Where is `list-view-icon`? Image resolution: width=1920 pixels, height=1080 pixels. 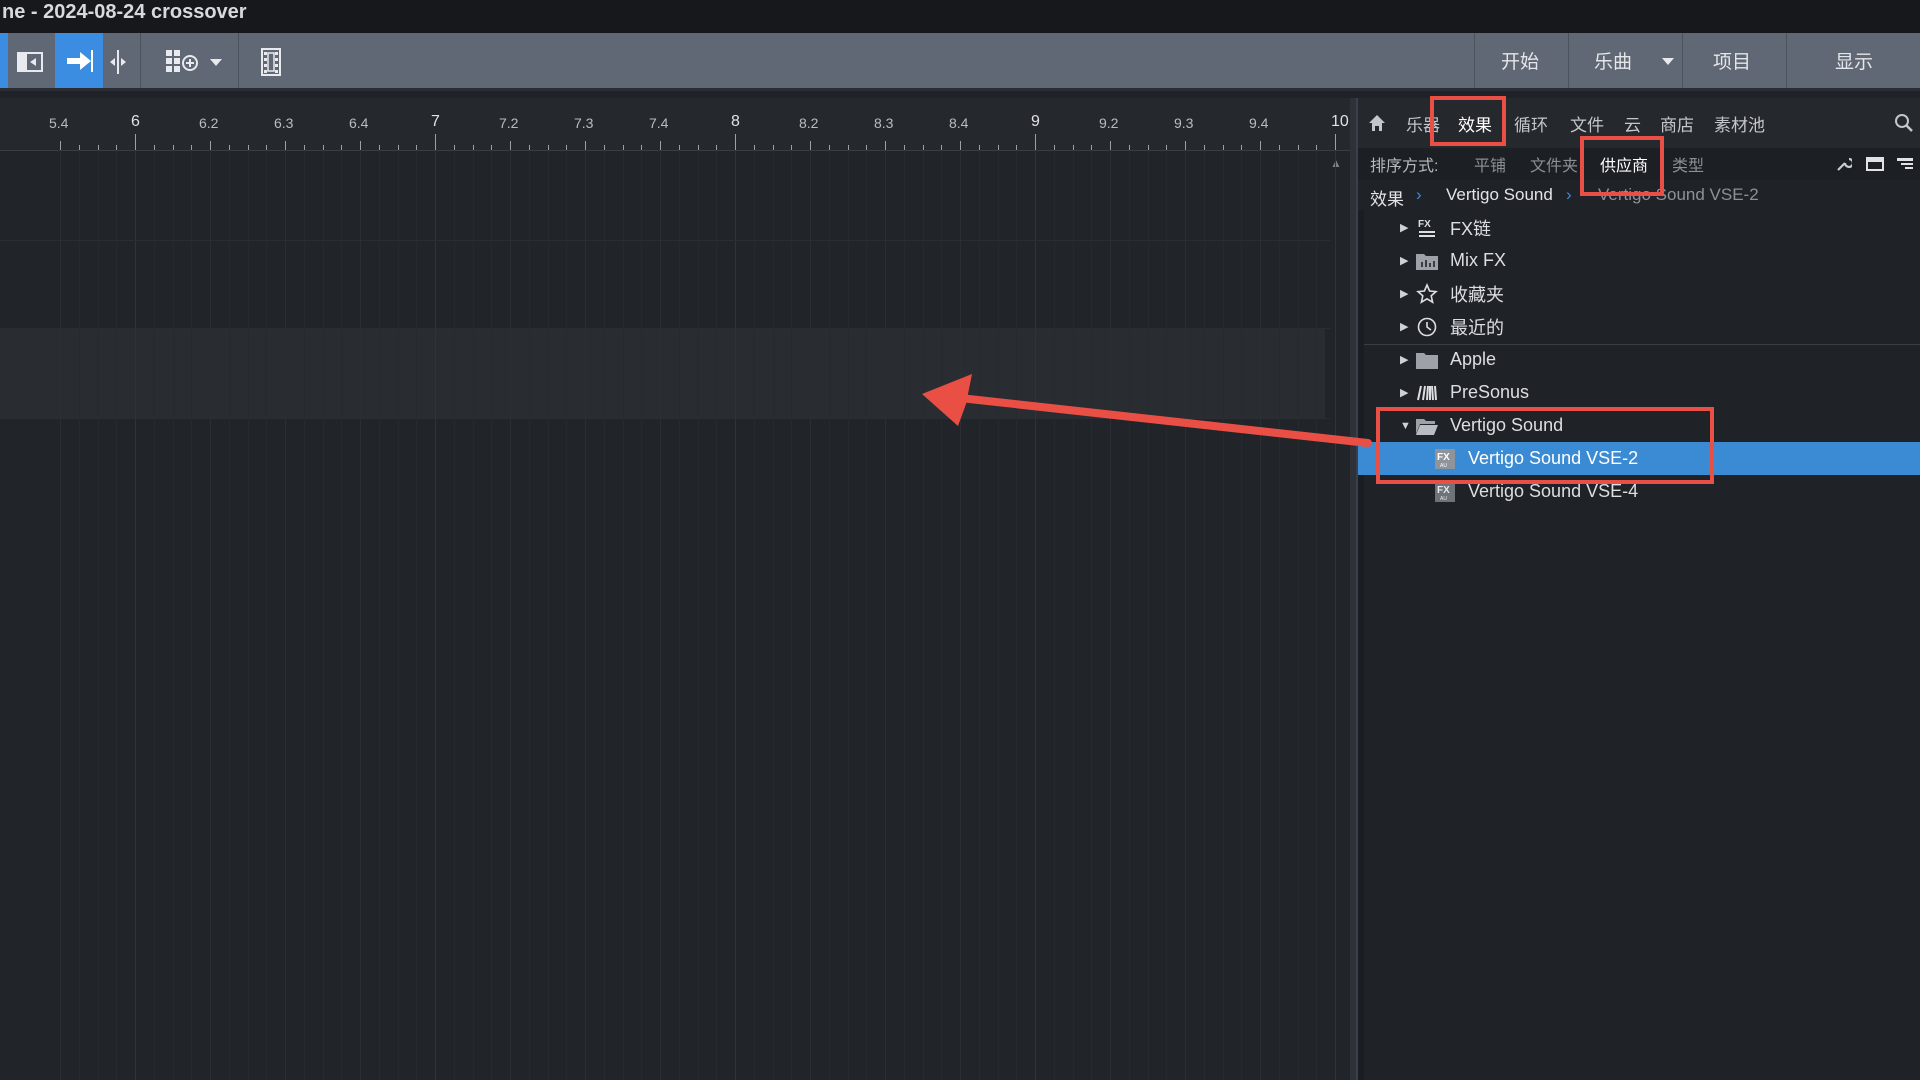
list-view-icon is located at coordinates (1905, 164).